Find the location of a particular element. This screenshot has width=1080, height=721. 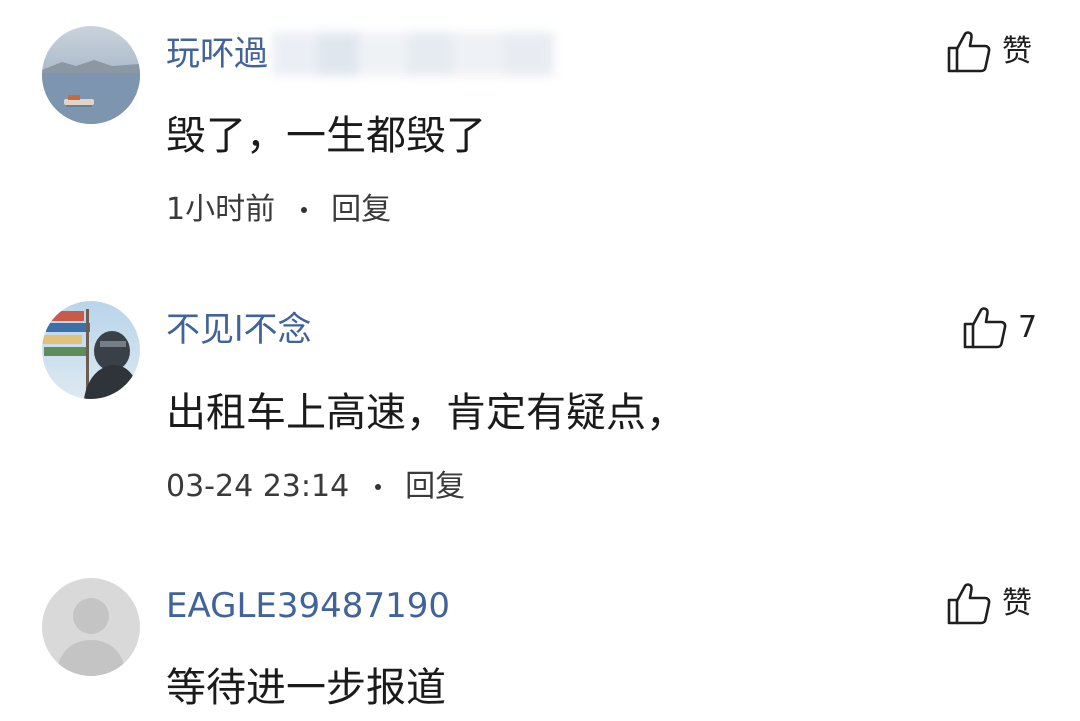

username-text: EAGLE39487190 is located at coordinates (308, 606).